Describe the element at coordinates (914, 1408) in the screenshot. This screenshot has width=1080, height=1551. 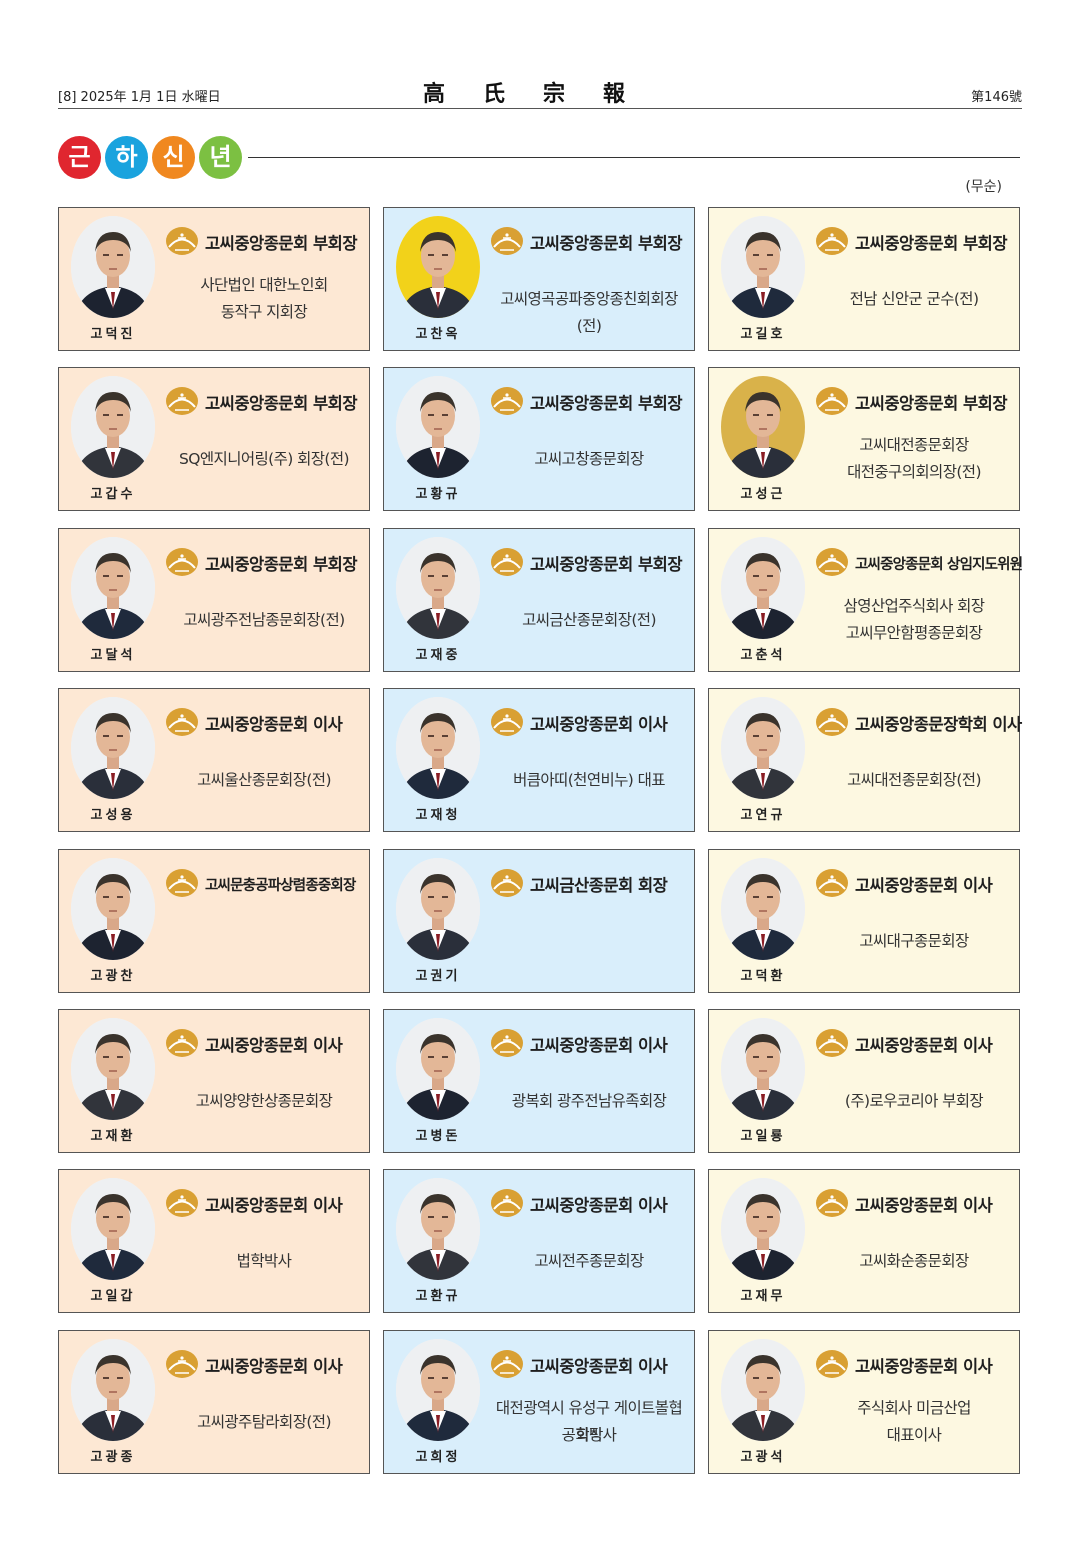
I see `description-line: 주식회사 미금산업` at that location.